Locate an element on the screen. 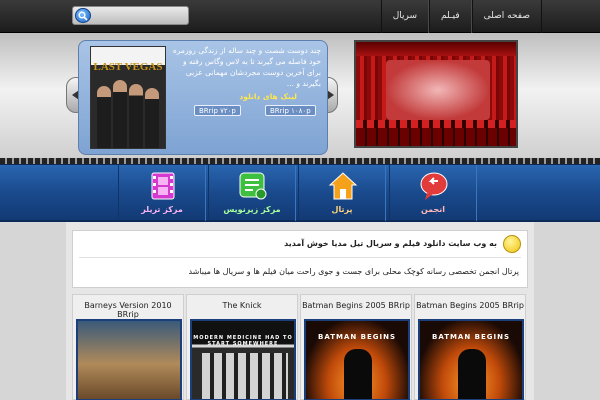 This screenshot has width=600, height=400. menu-subtitles-label: مرکز زیرنویس is located at coordinates (252, 209).